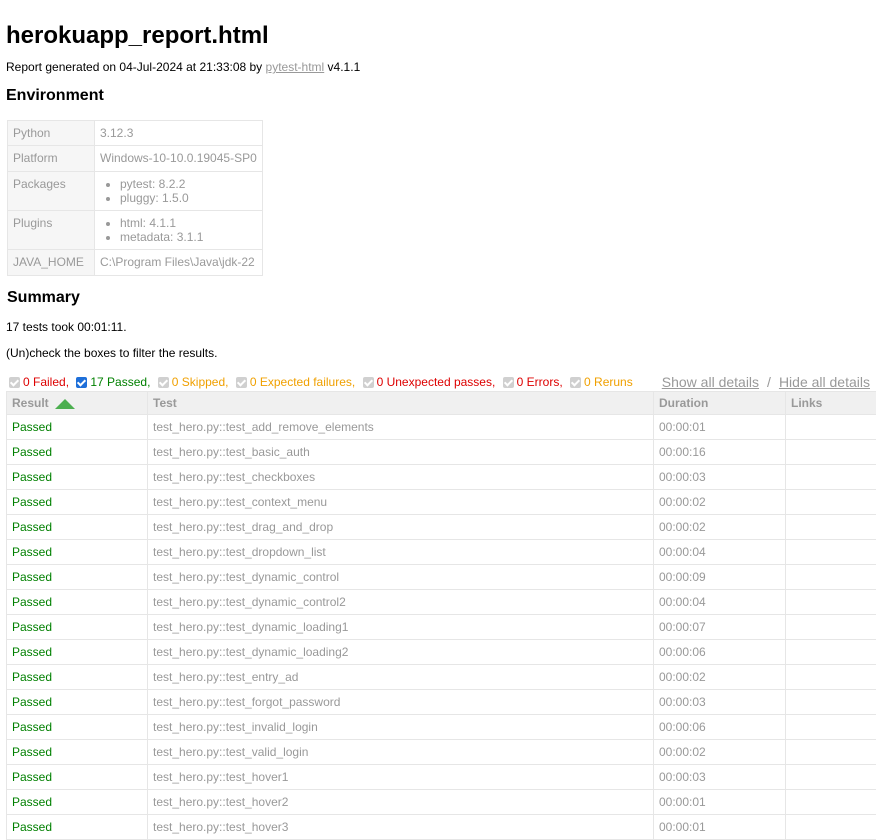  Describe the element at coordinates (51, 133) in the screenshot. I see `env-key: Python` at that location.